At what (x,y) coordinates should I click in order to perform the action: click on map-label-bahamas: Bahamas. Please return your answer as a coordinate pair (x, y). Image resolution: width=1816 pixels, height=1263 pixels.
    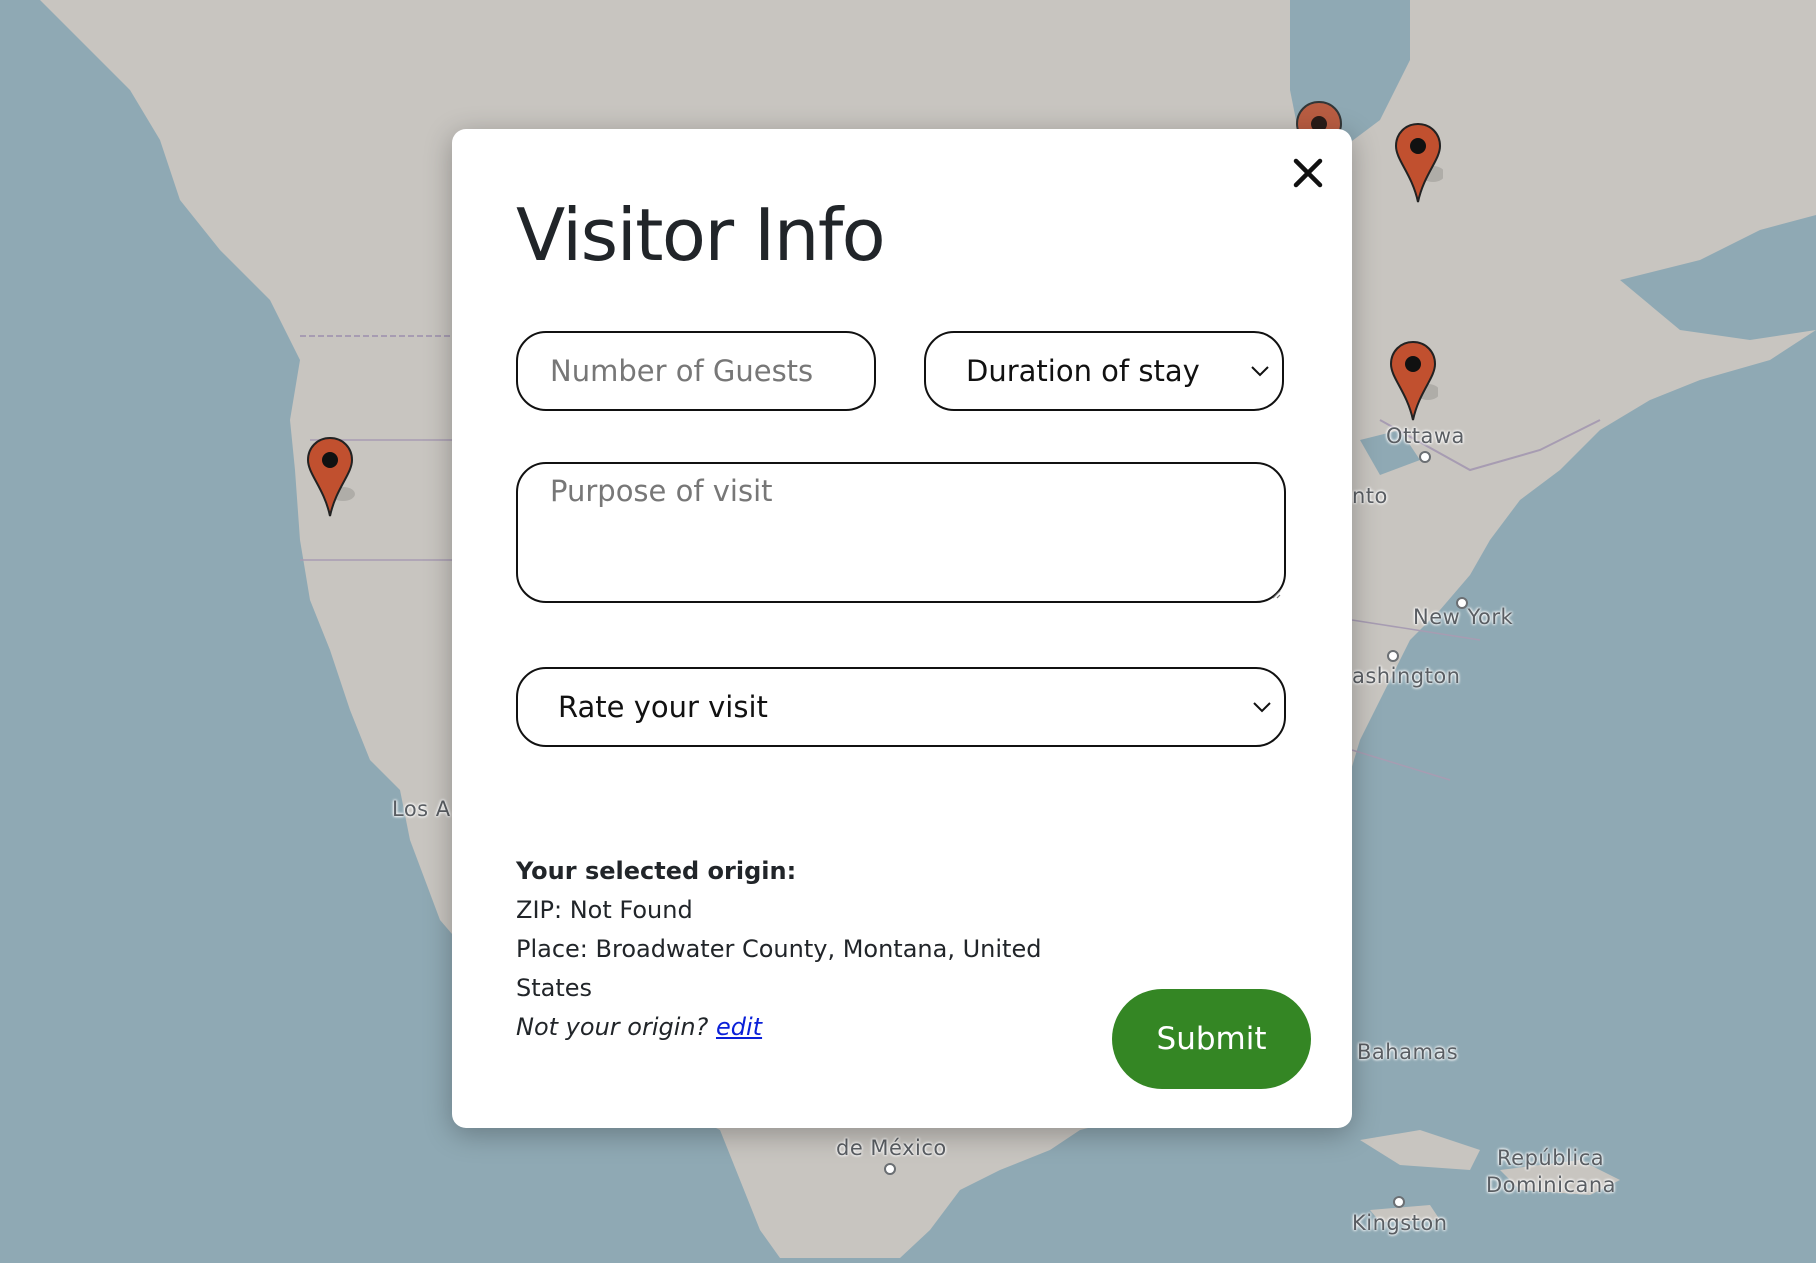
    Looking at the image, I should click on (1408, 1052).